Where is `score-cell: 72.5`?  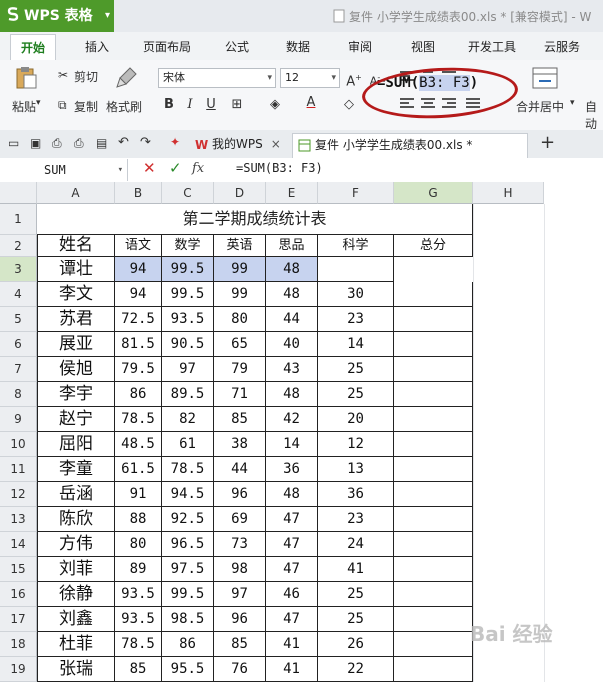
score-cell: 72.5 is located at coordinates (138, 319).